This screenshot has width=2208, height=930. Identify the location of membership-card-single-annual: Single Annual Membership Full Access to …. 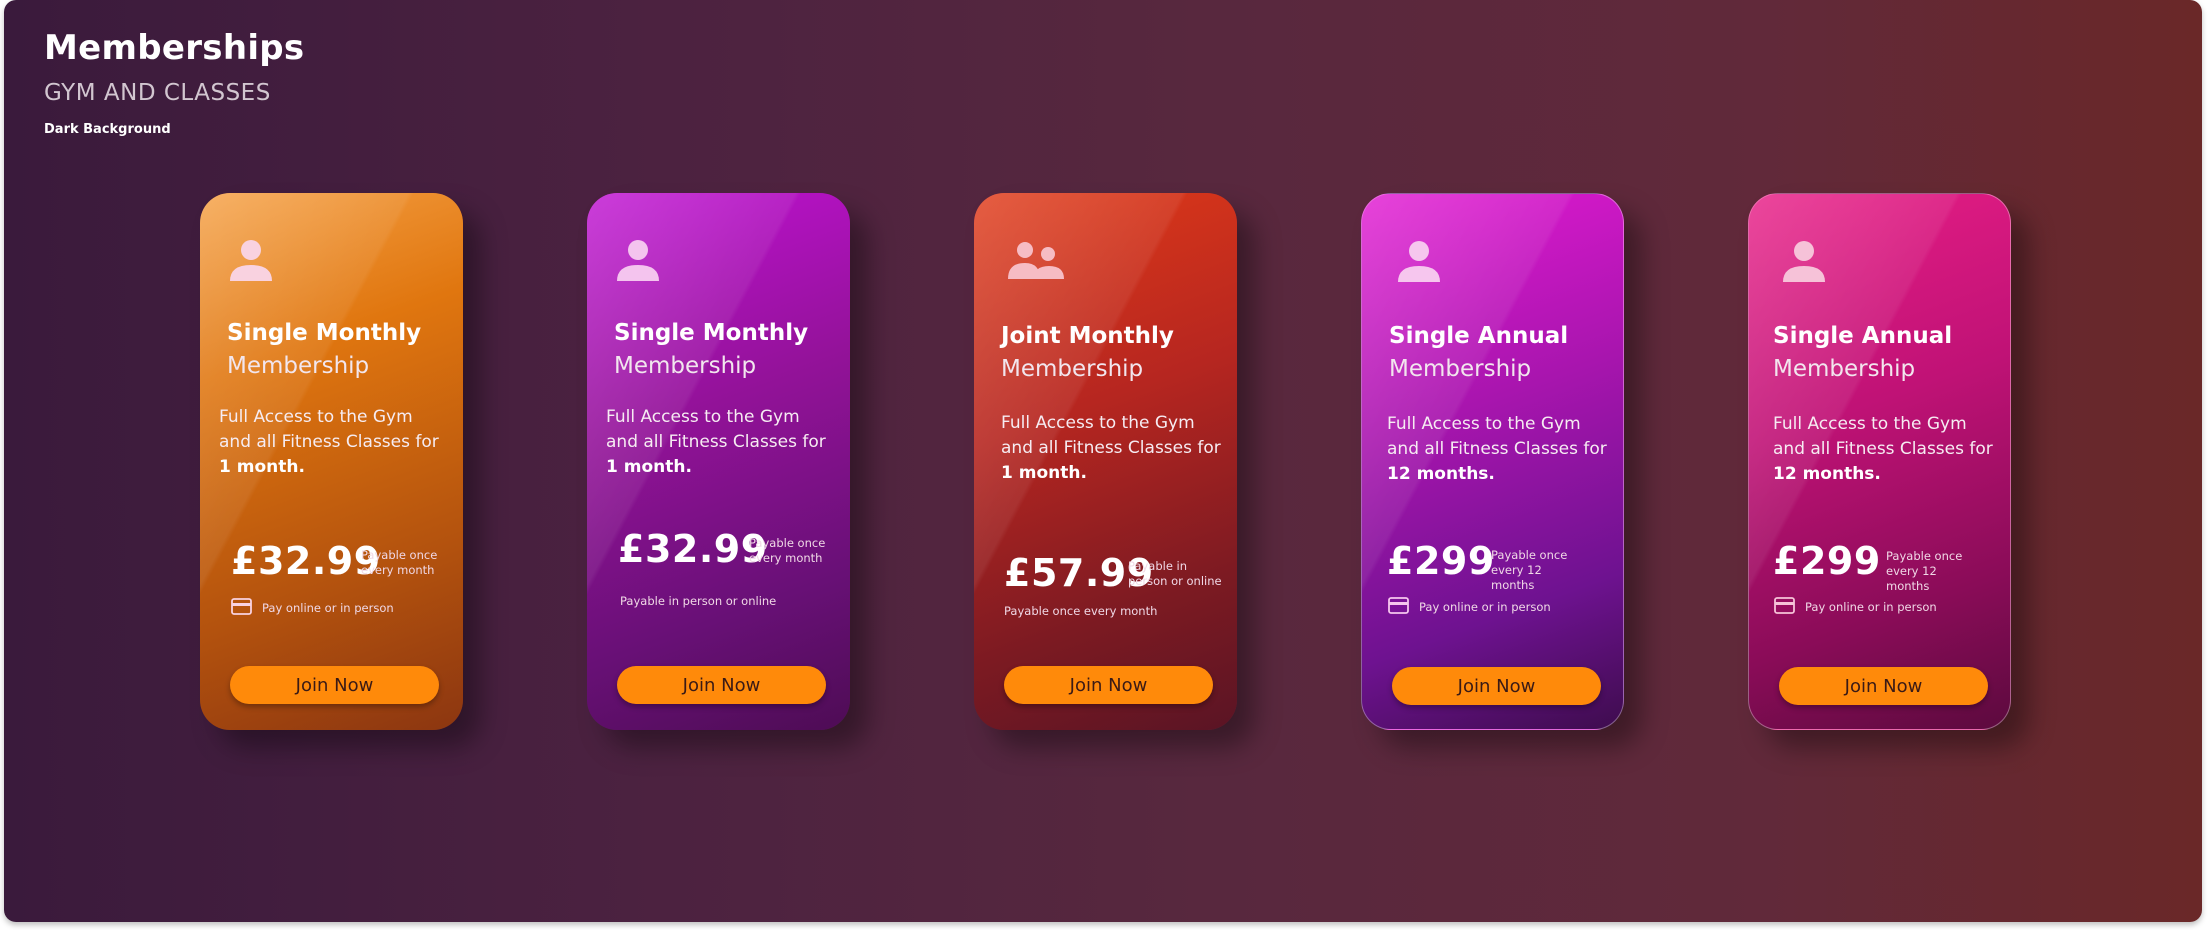
(1492, 461).